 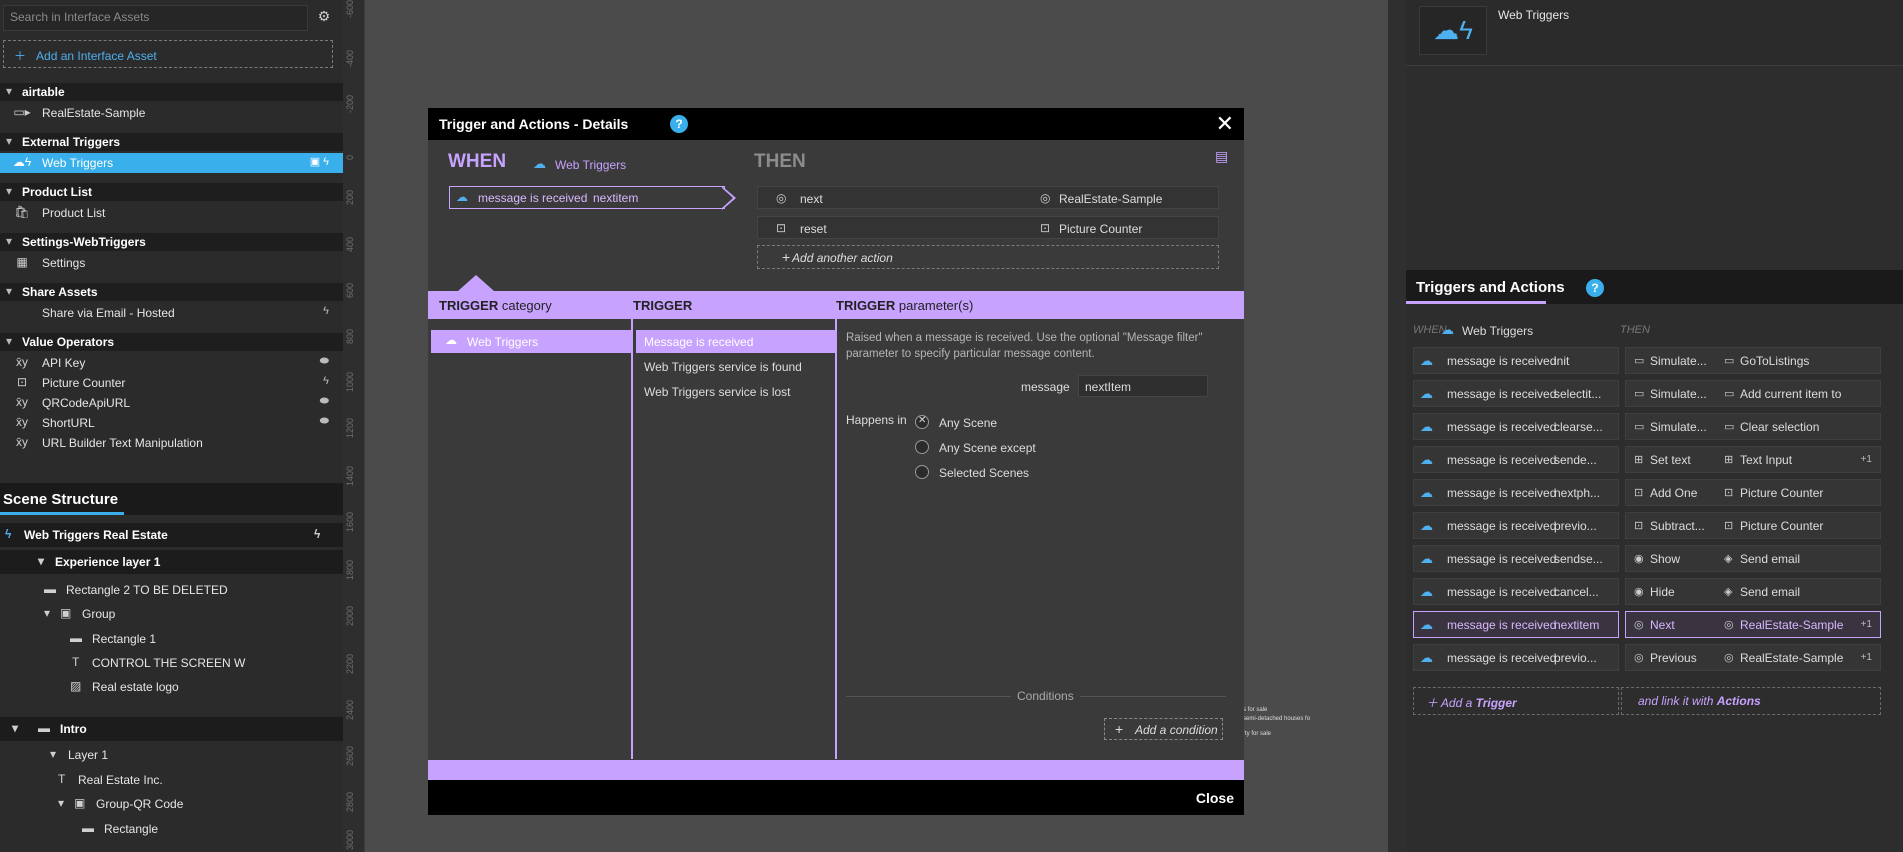 What do you see at coordinates (735, 391) in the screenshot?
I see `trigger-option: Web Triggers service is lost` at bounding box center [735, 391].